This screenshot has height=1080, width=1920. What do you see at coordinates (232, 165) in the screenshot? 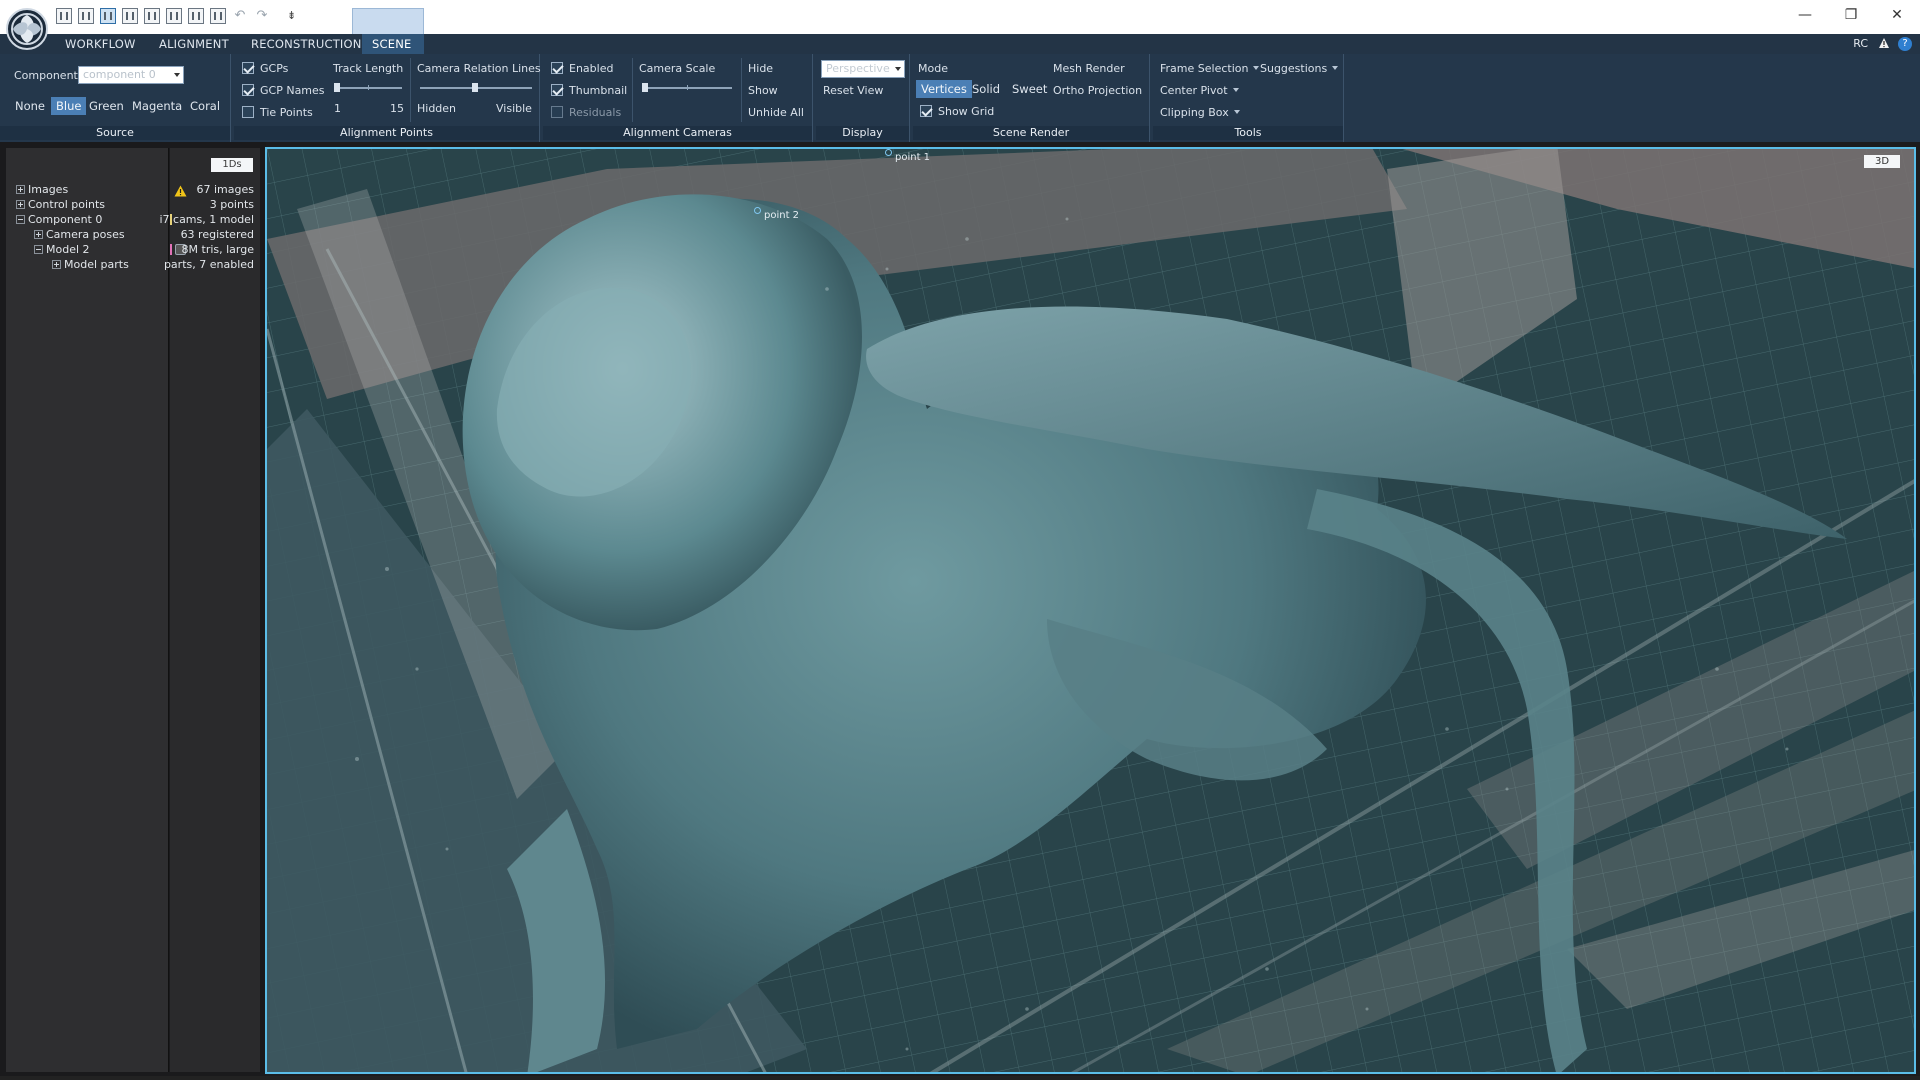
I see `info-toggle-button: 1Ds` at bounding box center [232, 165].